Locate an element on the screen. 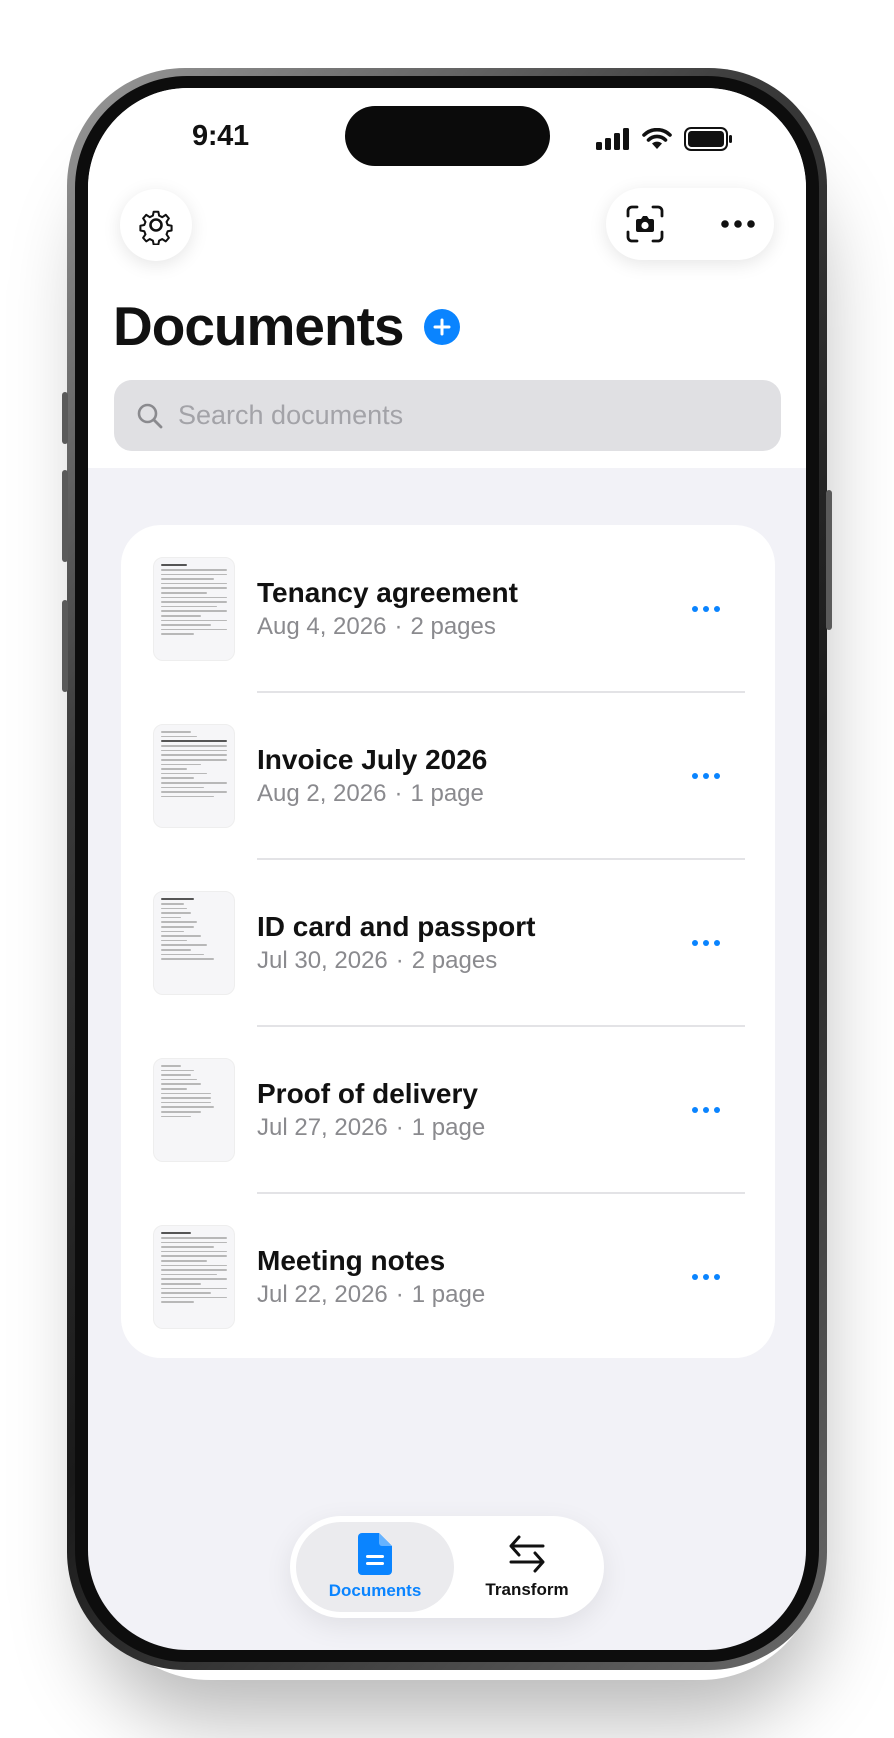 The width and height of the screenshot is (894, 1738). document-meta: Jul 30, 2026 · 2 pages is located at coordinates (377, 961).